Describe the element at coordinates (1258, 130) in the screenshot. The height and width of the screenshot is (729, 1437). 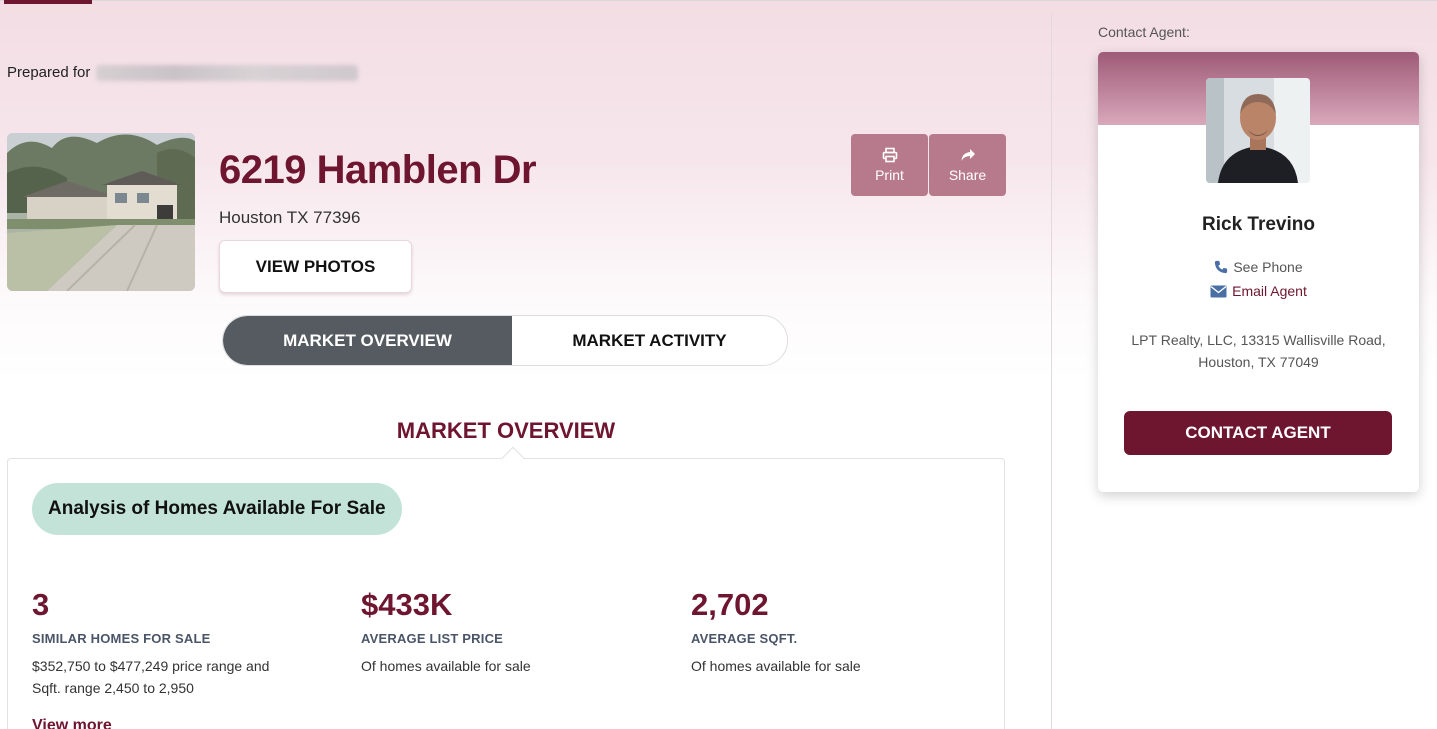
I see `agent-avatar` at that location.